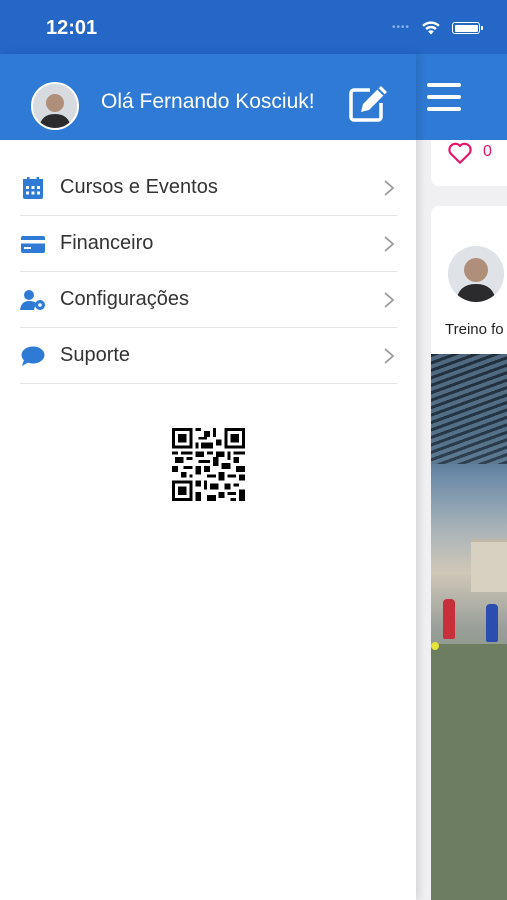 This screenshot has height=900, width=507. Describe the element at coordinates (208, 356) in the screenshot. I see `menu-item-suporte: Suporte` at that location.